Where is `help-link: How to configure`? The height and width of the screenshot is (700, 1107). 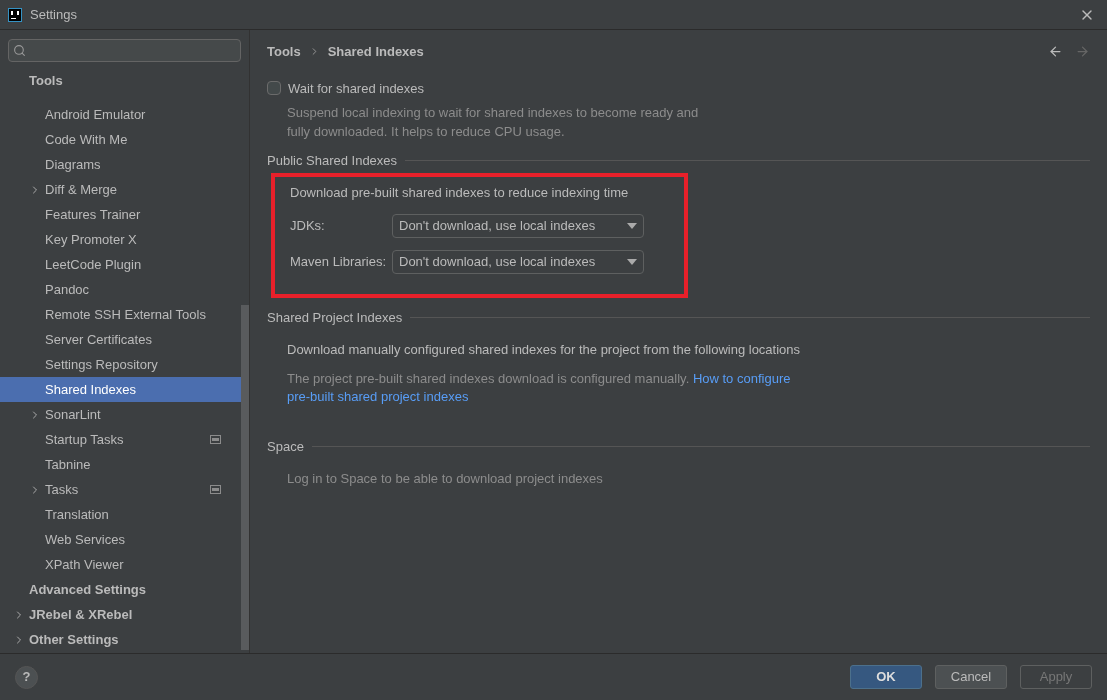
help-link: How to configure is located at coordinates (741, 378).